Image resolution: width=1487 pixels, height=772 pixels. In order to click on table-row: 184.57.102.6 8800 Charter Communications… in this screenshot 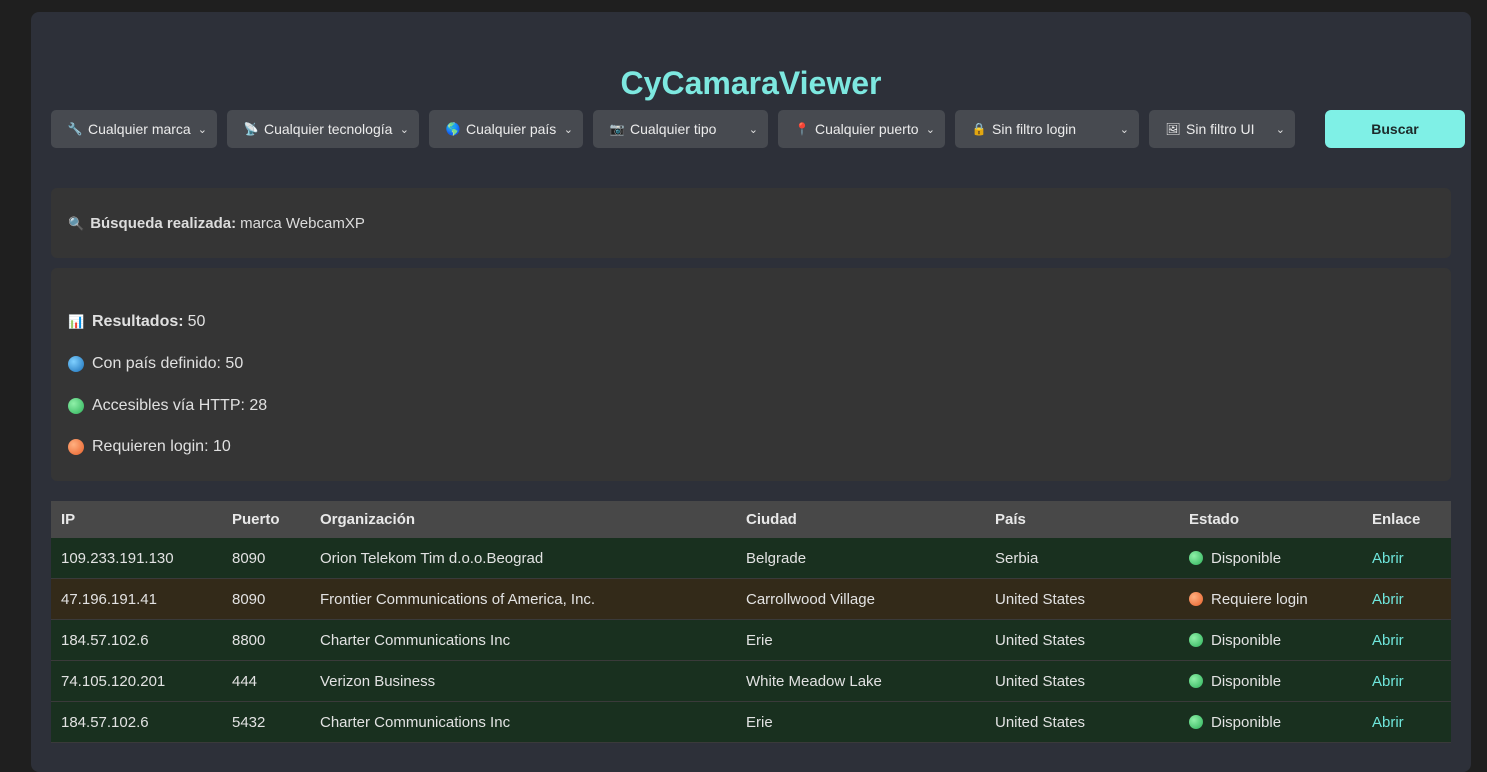, I will do `click(751, 640)`.